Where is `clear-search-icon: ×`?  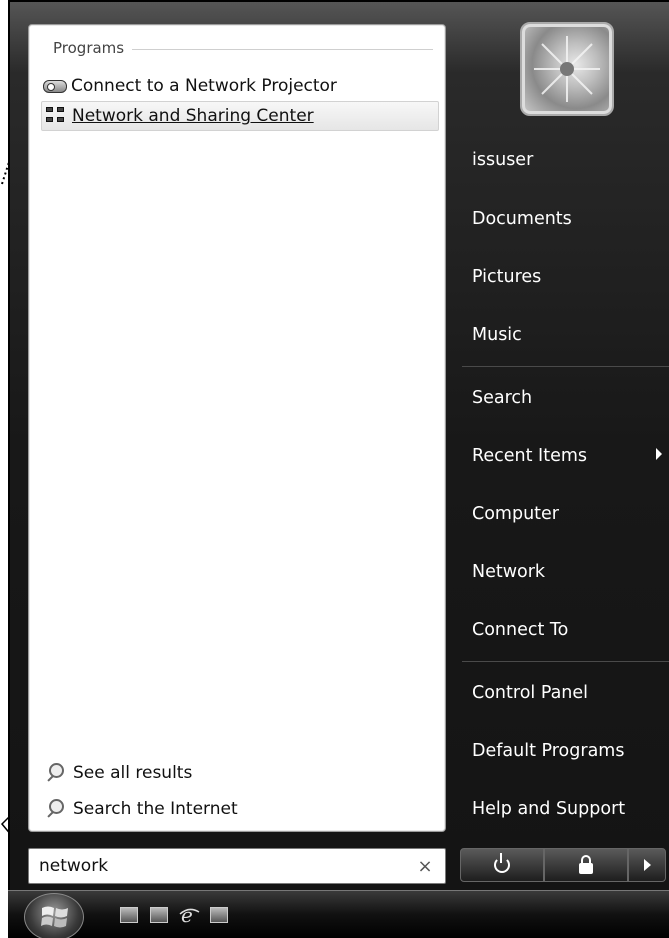
clear-search-icon: × is located at coordinates (425, 866).